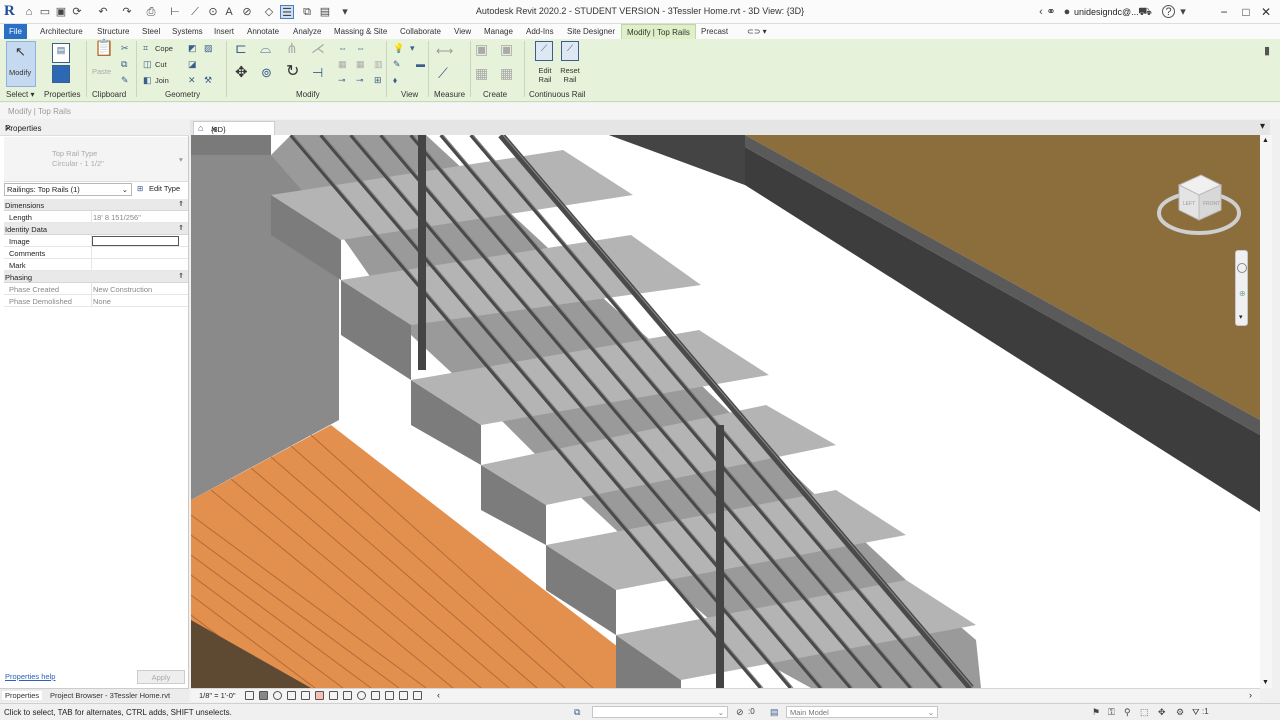  I want to click on demolish-icon: ✕, so click(192, 80).